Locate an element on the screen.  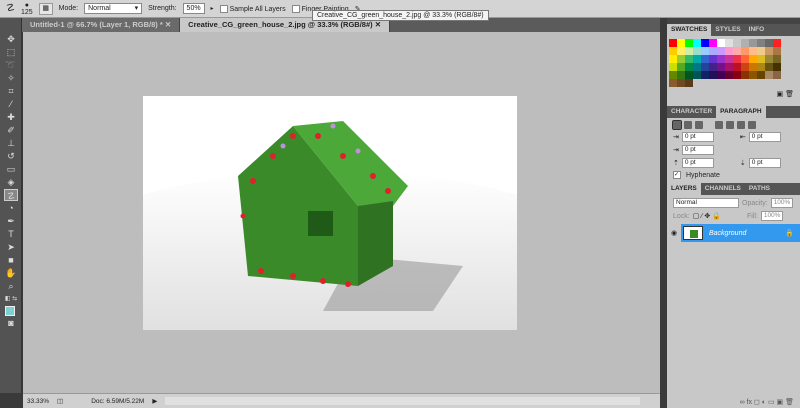
tab-paragraph: PARAGRAPH is located at coordinates (741, 112).